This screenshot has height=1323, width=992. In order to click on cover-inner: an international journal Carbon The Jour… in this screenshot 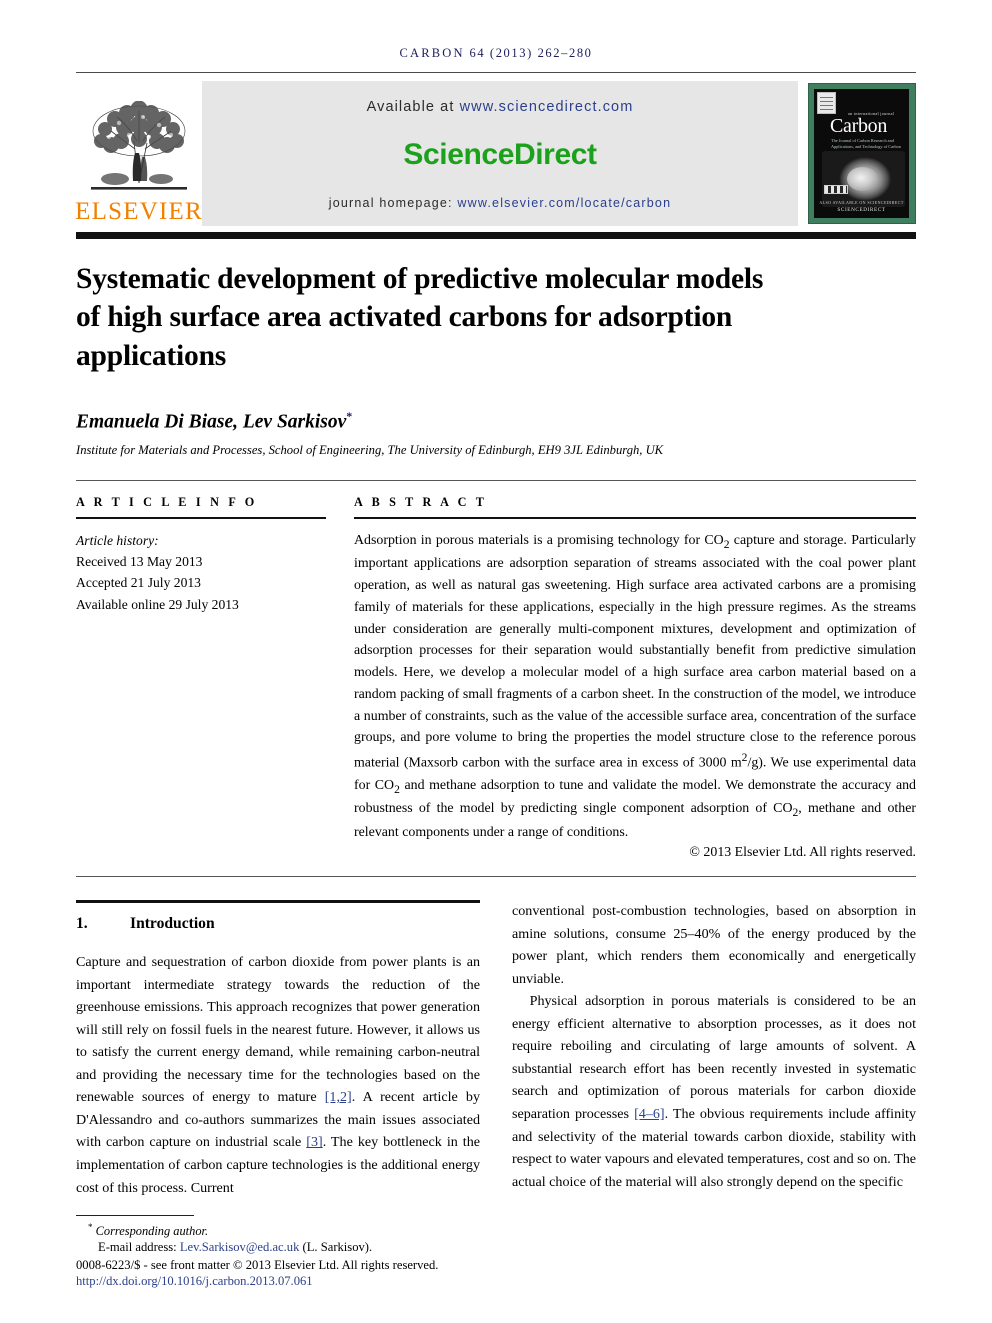, I will do `click(861, 153)`.